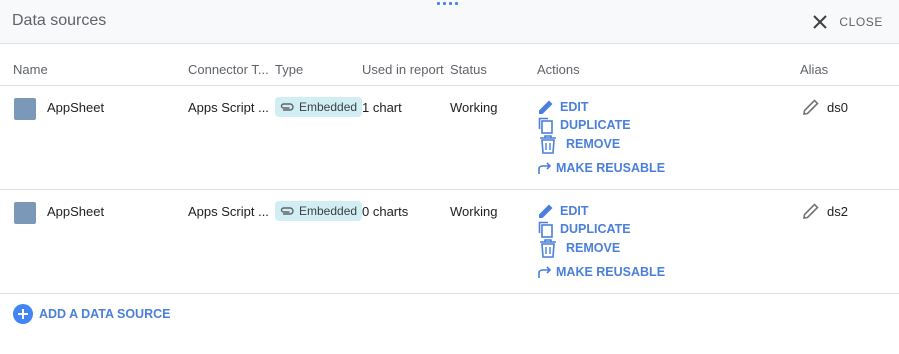 This screenshot has height=354, width=899. Describe the element at coordinates (861, 22) in the screenshot. I see `close-label: CLOSE` at that location.